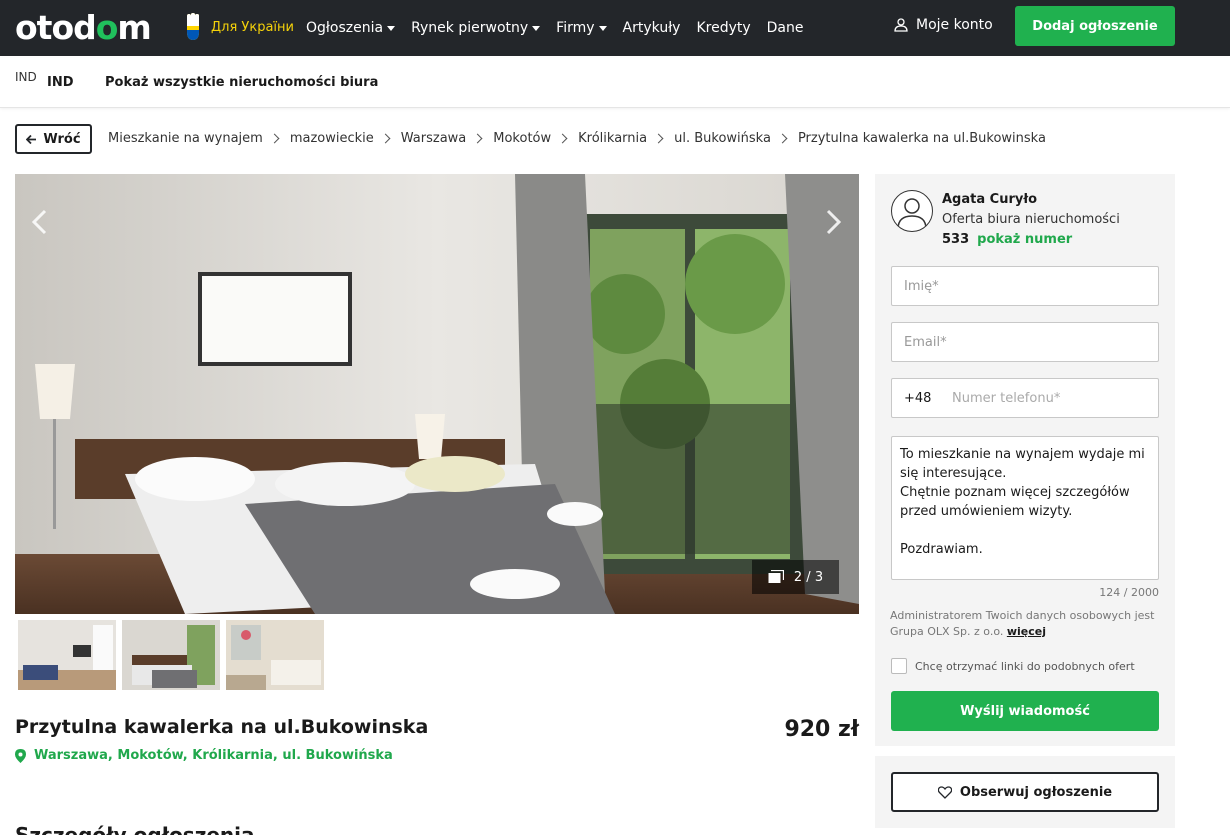 This screenshot has width=1230, height=835. I want to click on breadcrumb-current: Przytulna kawalerka na ul.Bukowinska, so click(921, 138).